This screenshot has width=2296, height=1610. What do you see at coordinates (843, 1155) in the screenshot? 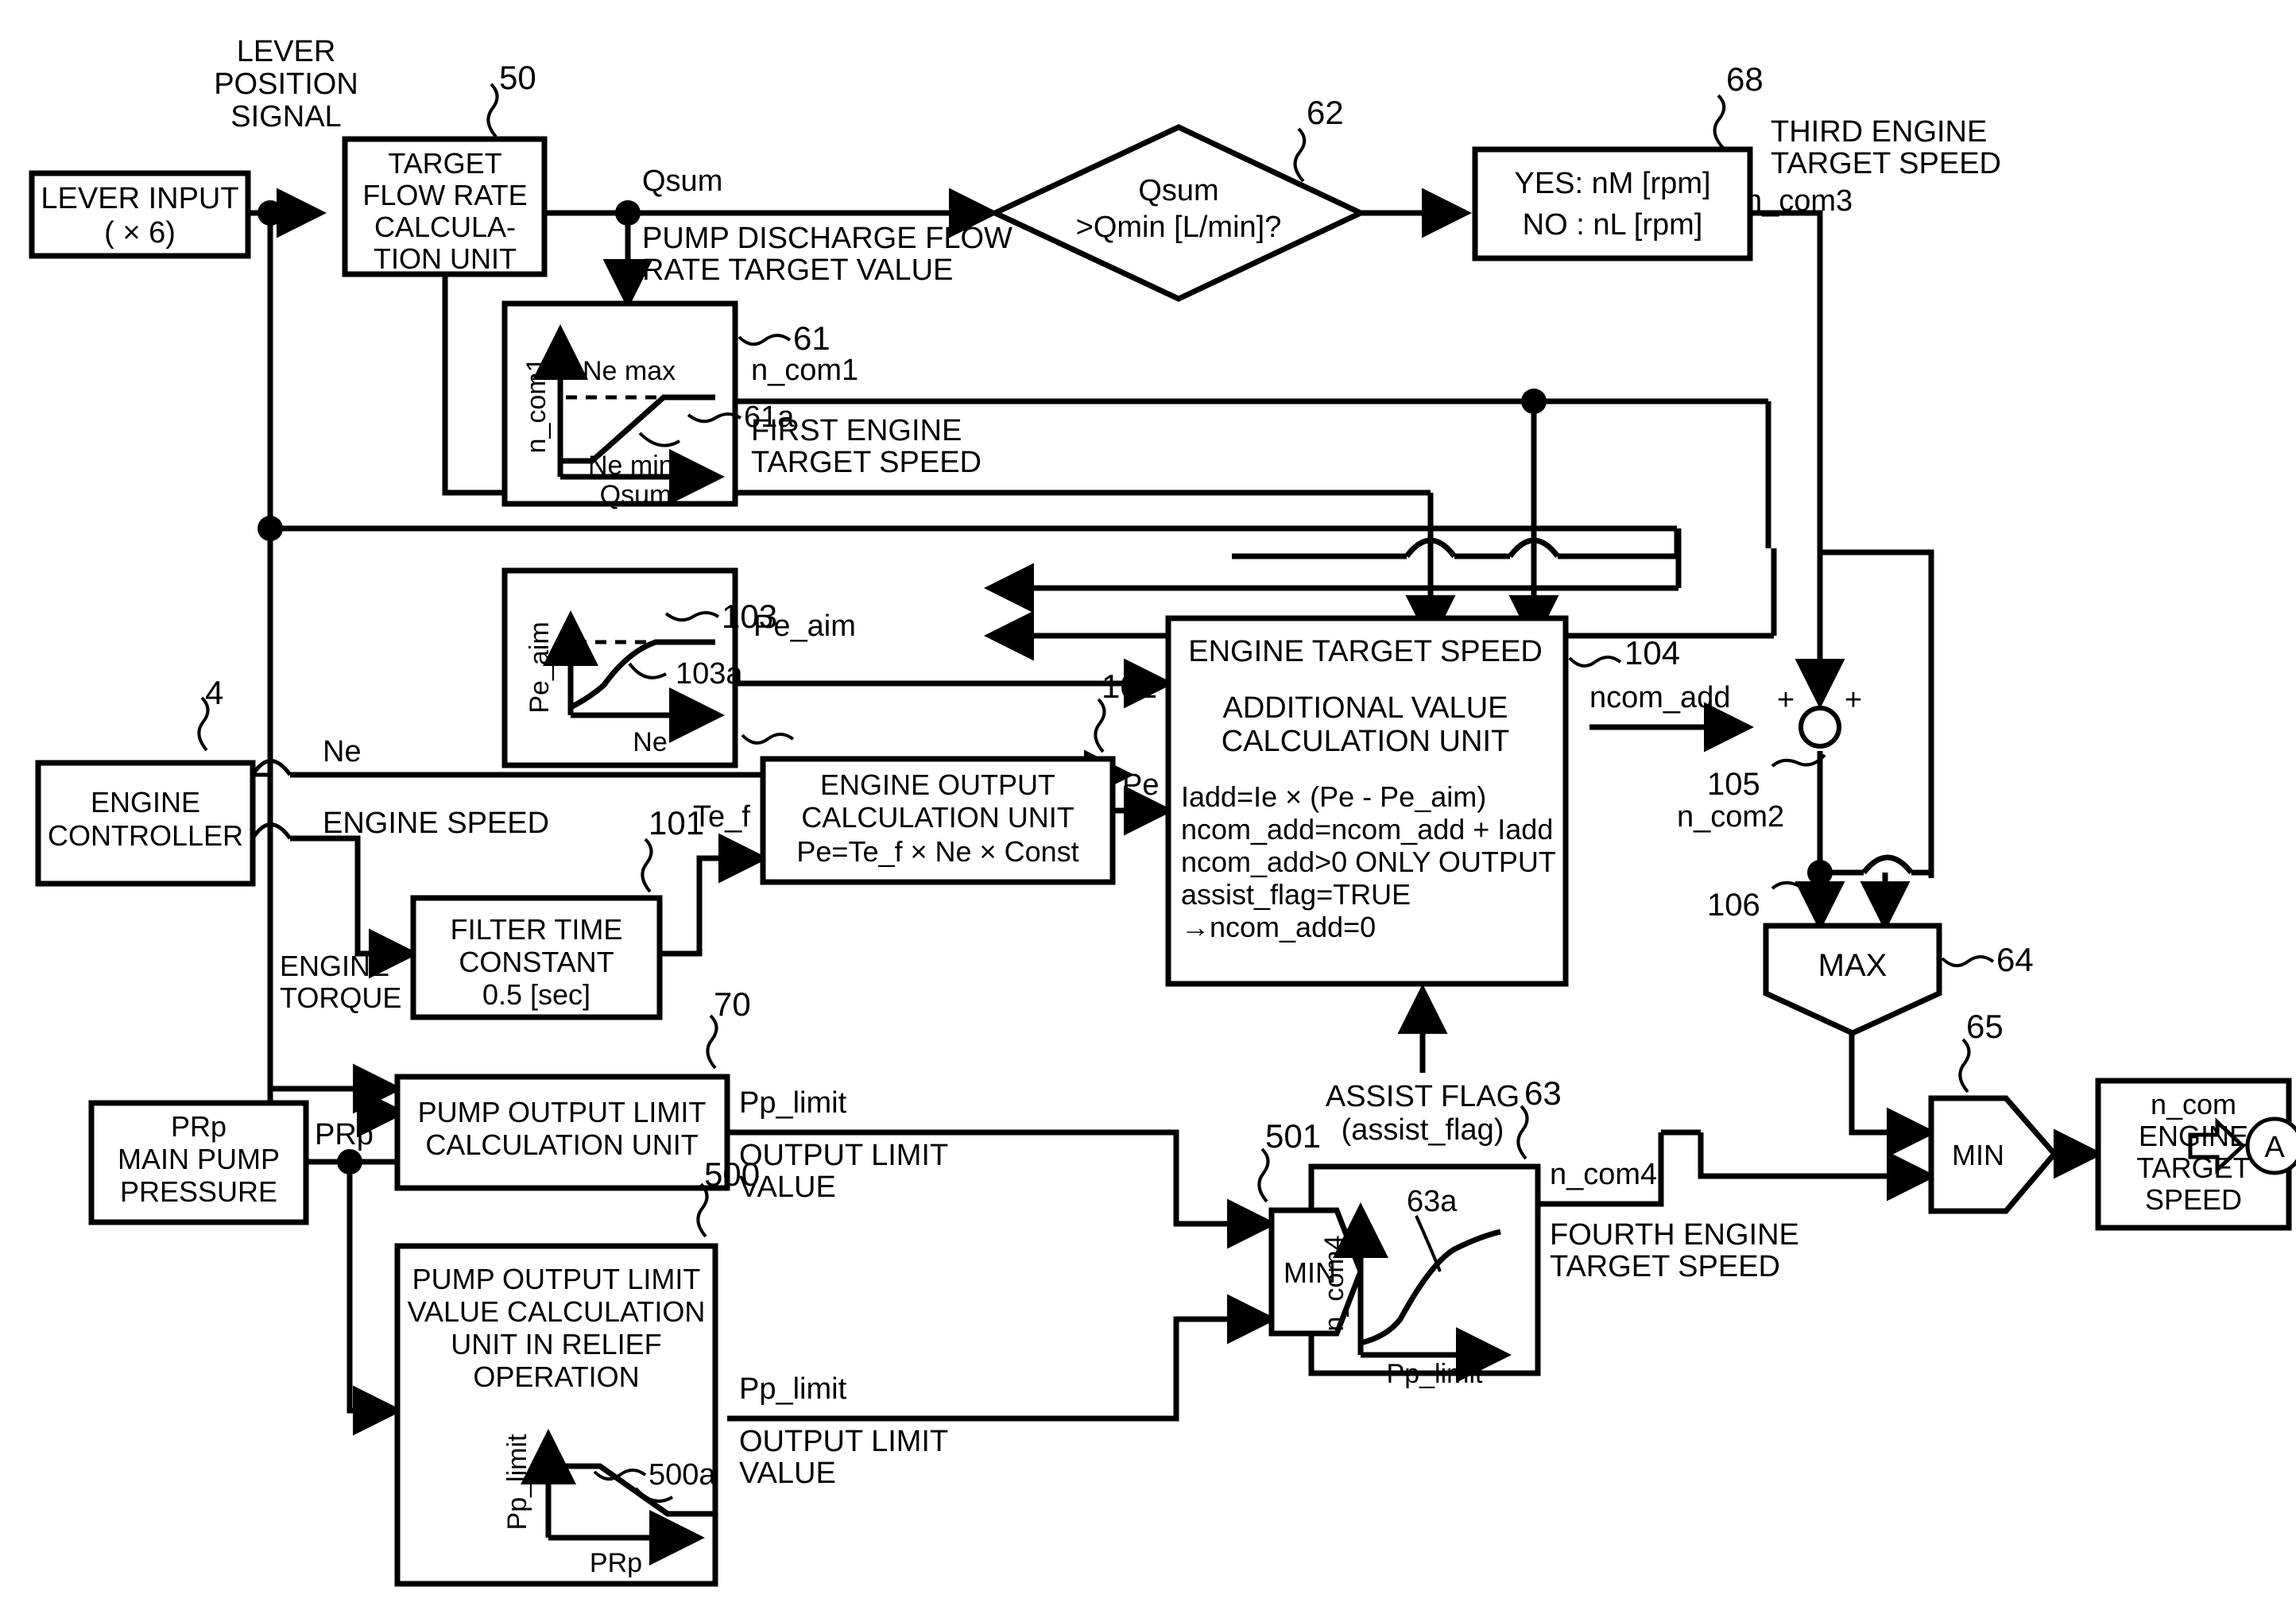
I see `output-limit-upper-line1: OUTPUT LIMIT` at bounding box center [843, 1155].